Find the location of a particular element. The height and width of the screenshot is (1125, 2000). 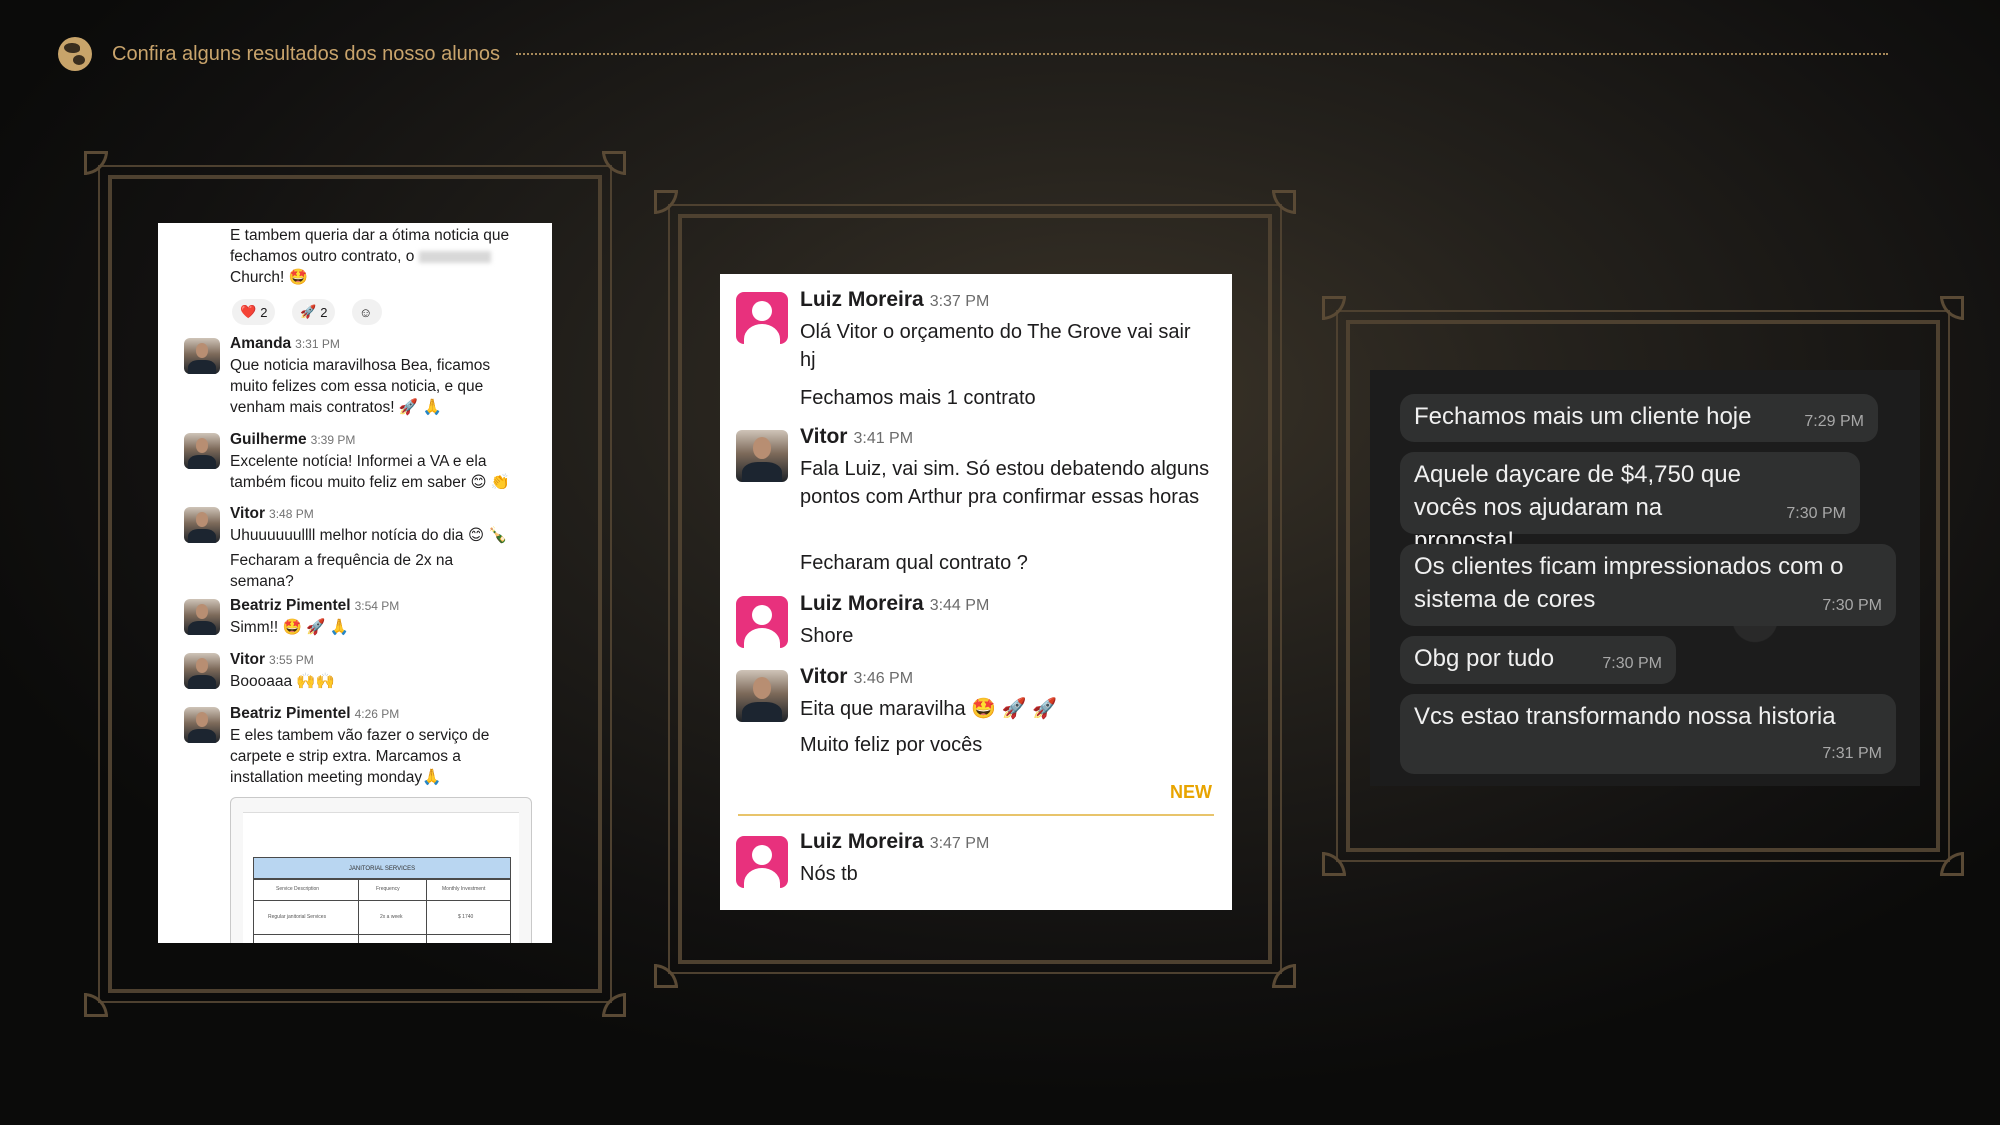

message-line: Fecharam a frequência de 2x na is located at coordinates (342, 560).